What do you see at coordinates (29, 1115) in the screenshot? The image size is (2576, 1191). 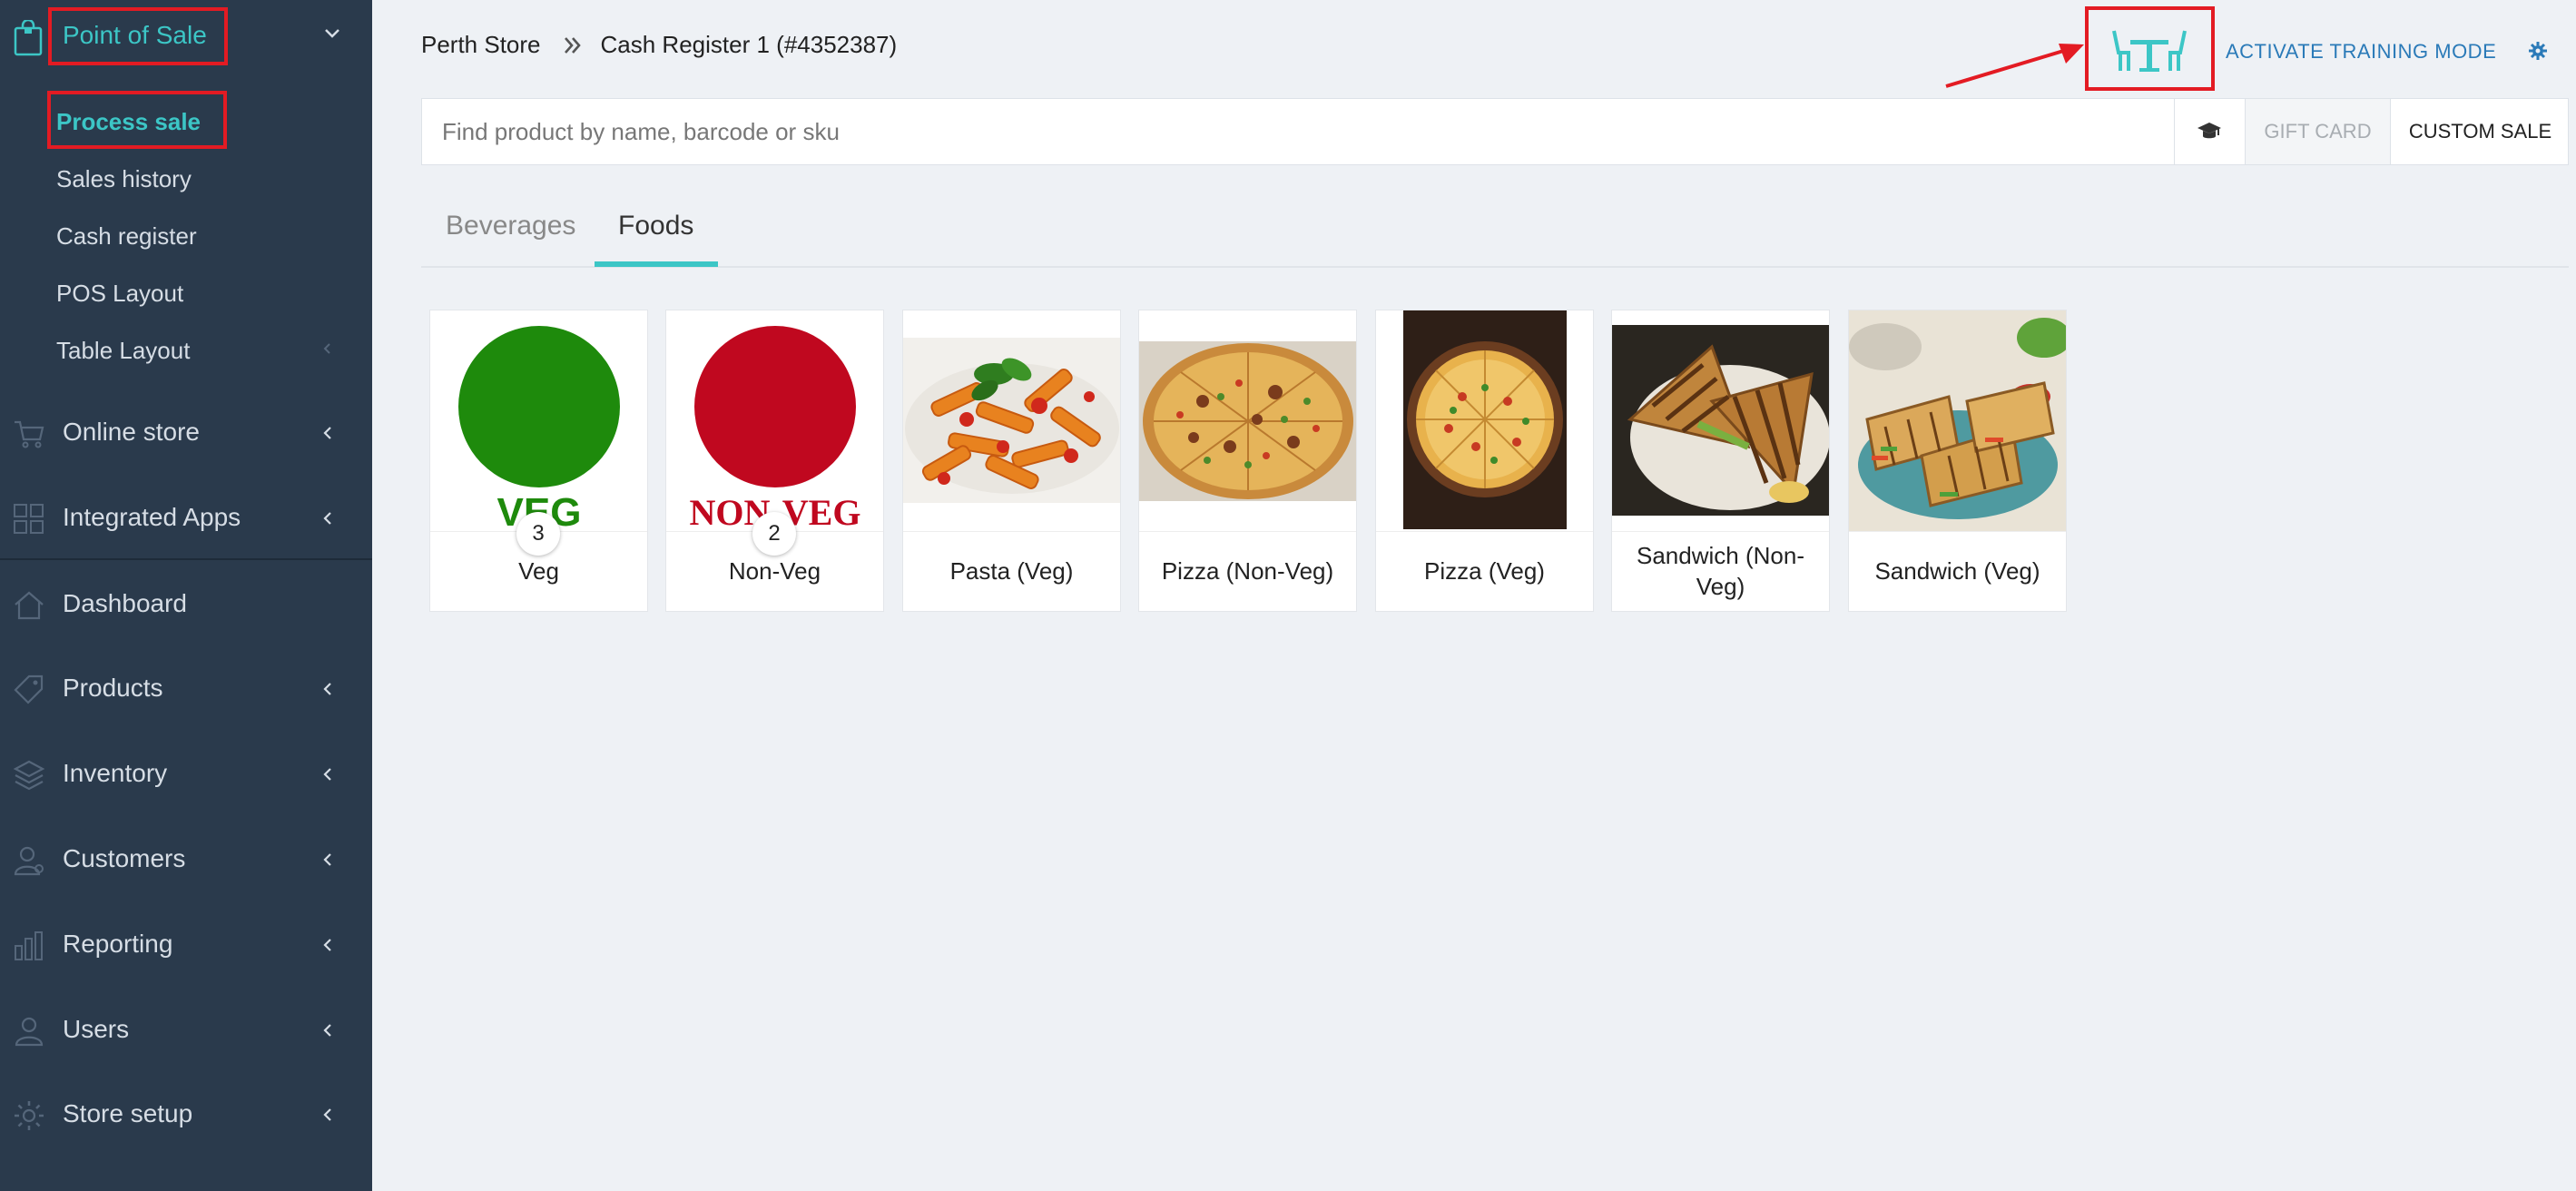 I see `gear-icon` at bounding box center [29, 1115].